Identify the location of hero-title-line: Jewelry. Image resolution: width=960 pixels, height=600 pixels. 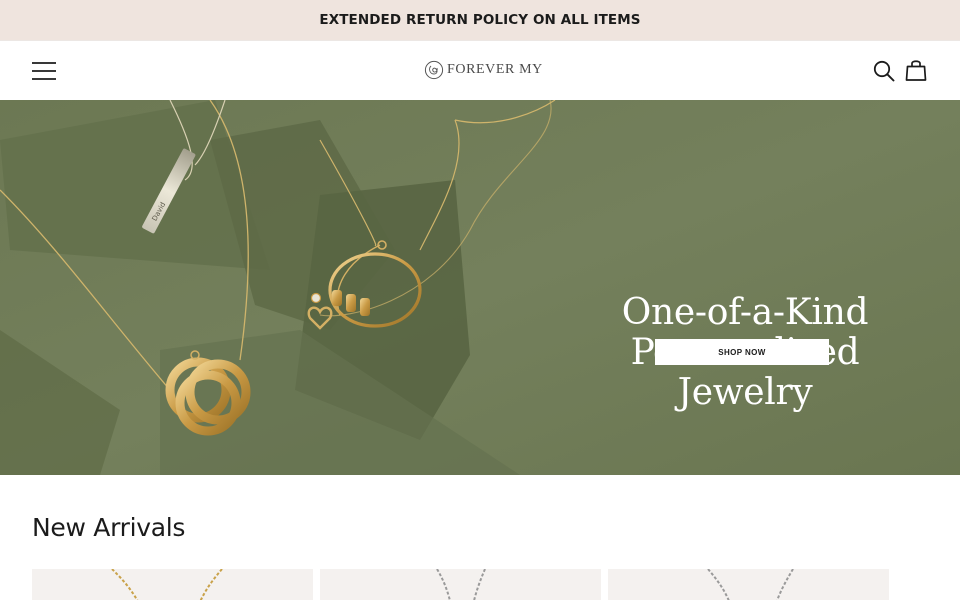
(745, 392).